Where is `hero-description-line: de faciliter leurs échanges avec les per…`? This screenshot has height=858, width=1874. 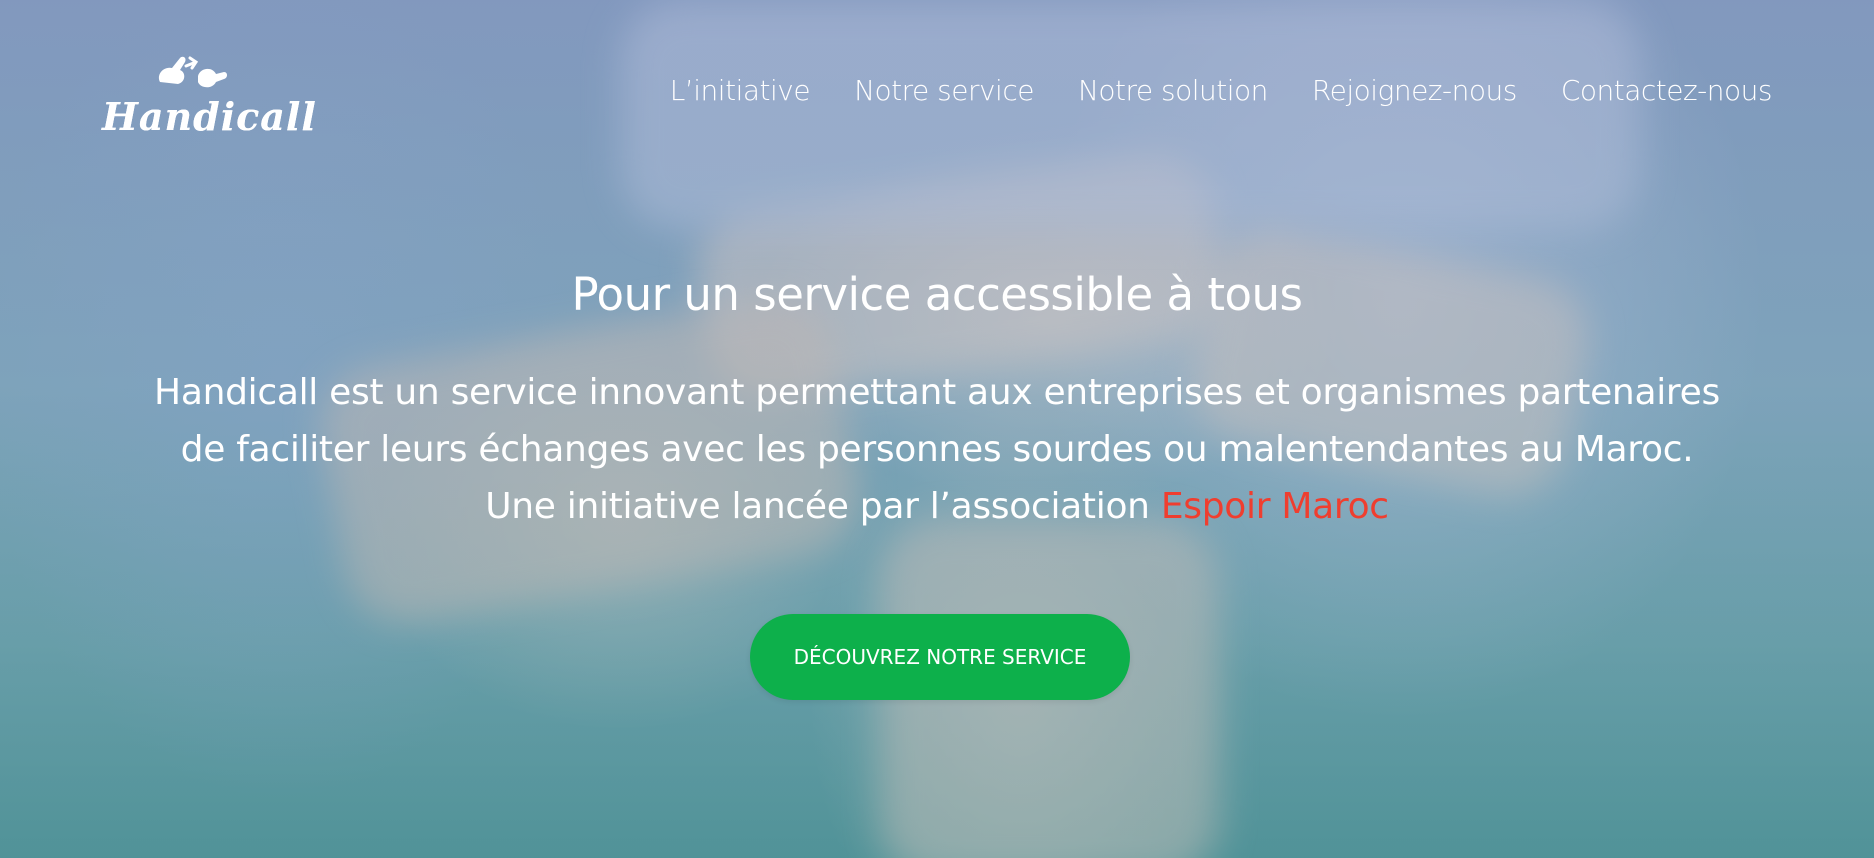 hero-description-line: de faciliter leurs échanges avec les per… is located at coordinates (937, 449).